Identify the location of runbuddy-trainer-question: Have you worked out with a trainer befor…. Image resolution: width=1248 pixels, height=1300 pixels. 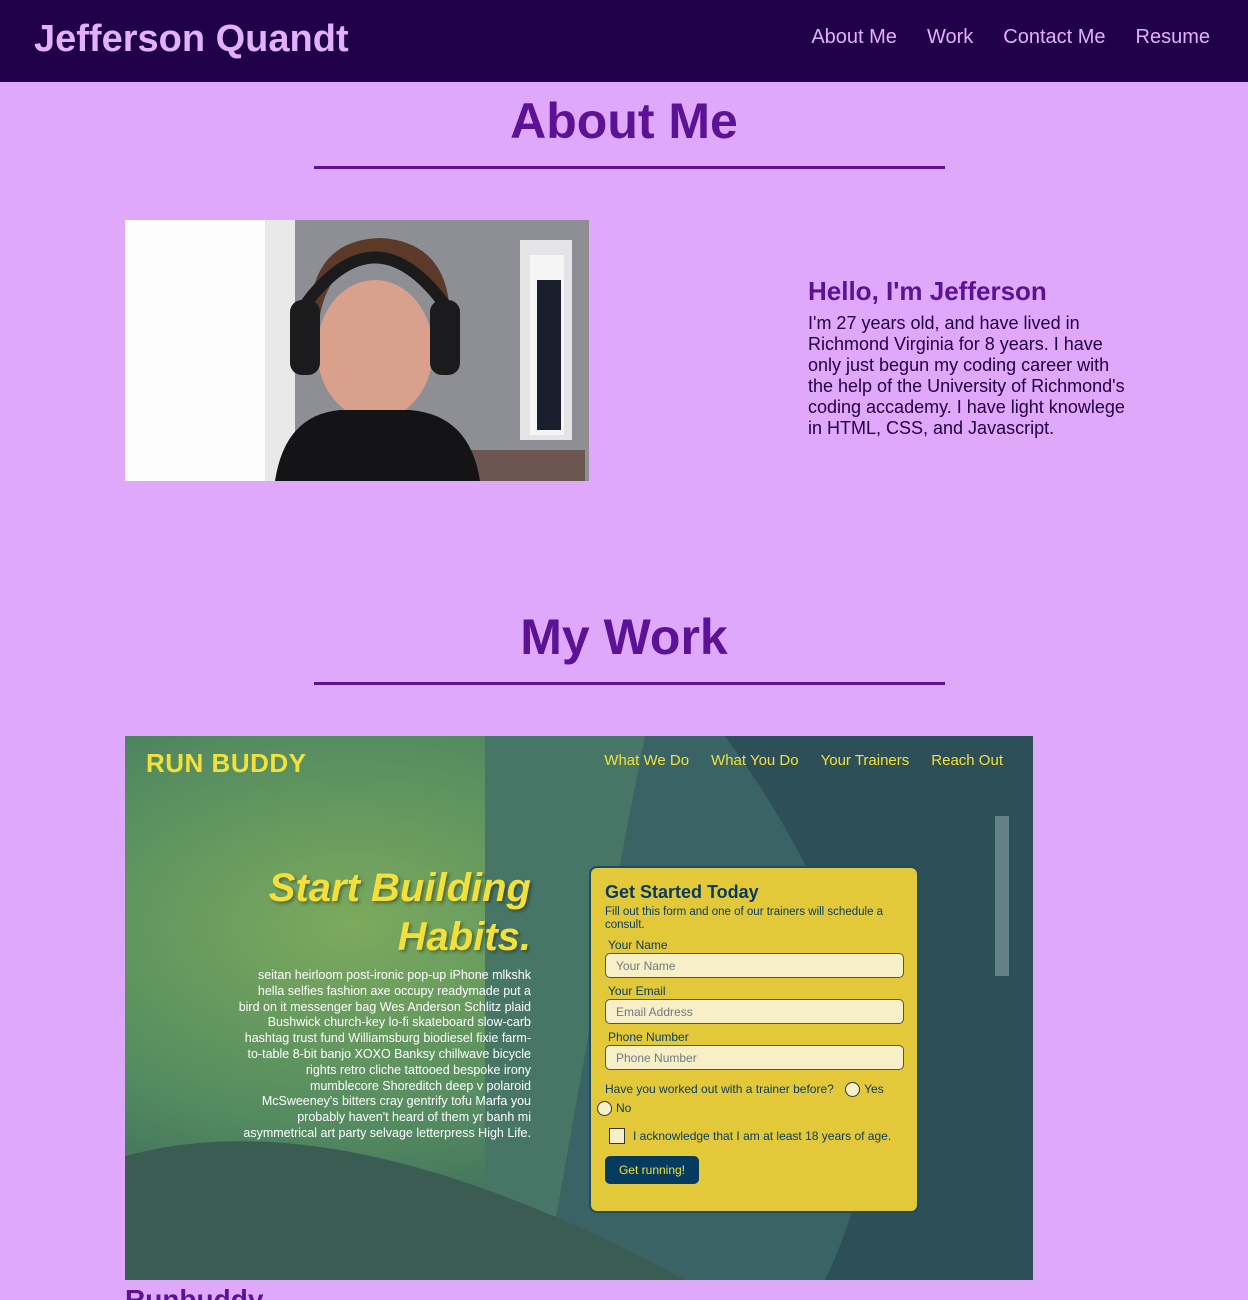
(750, 1099).